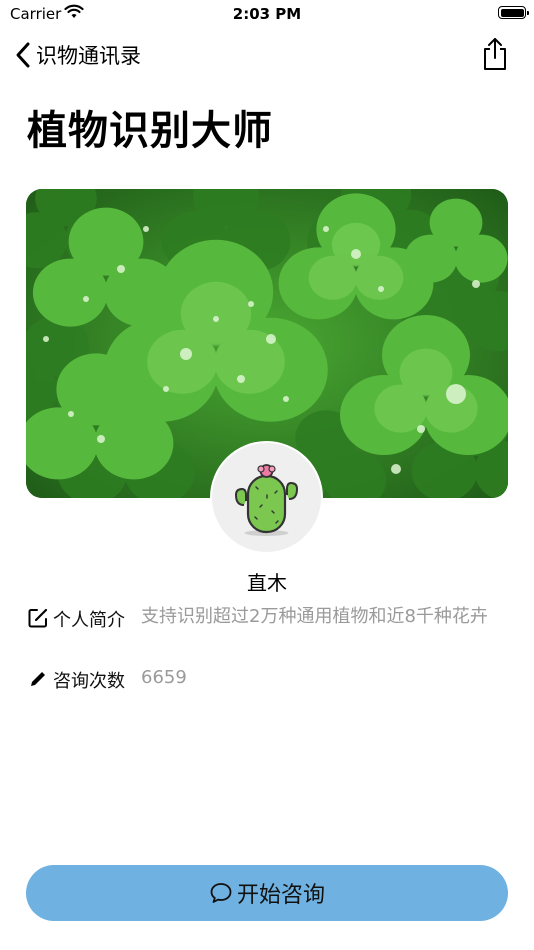  What do you see at coordinates (513, 12) in the screenshot?
I see `battery-icon` at bounding box center [513, 12].